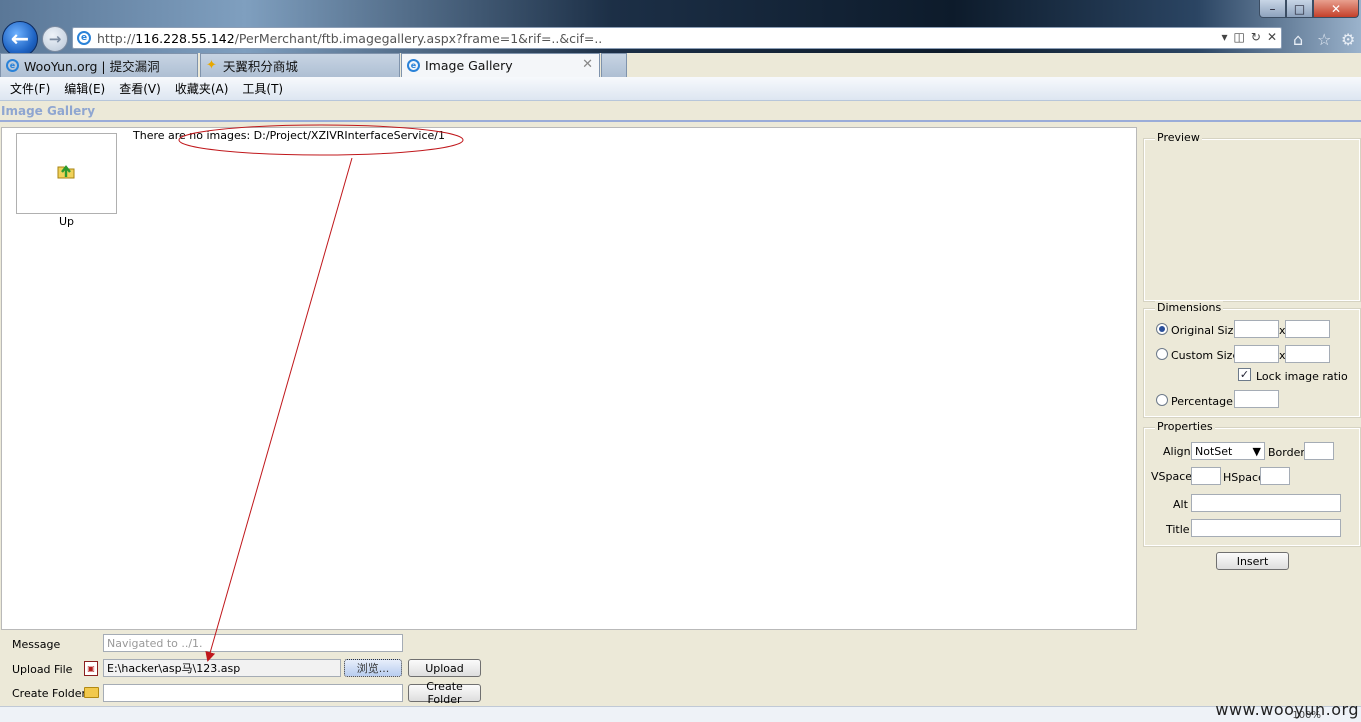 The height and width of the screenshot is (722, 1361). I want to click on message-field, so click(253, 643).